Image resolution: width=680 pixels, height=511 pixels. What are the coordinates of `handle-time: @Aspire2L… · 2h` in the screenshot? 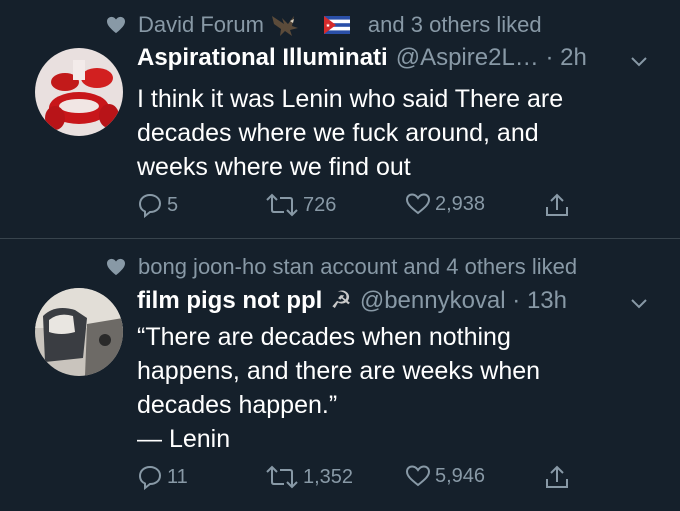 It's located at (491, 58).